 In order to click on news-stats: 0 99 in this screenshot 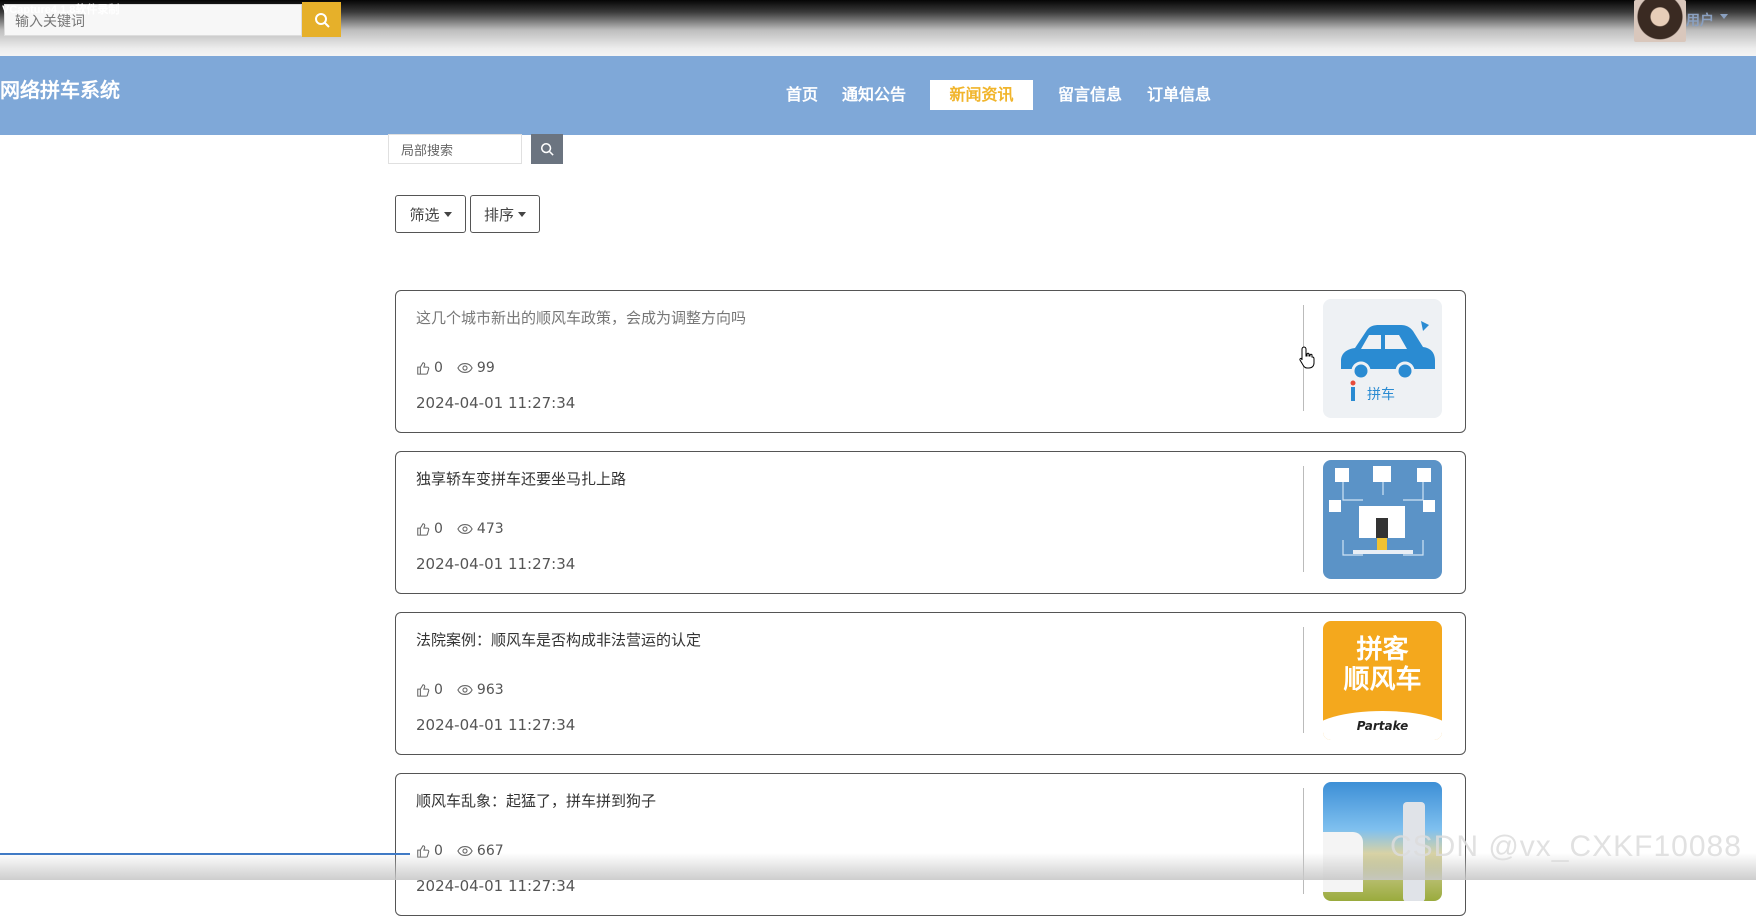, I will do `click(462, 368)`.